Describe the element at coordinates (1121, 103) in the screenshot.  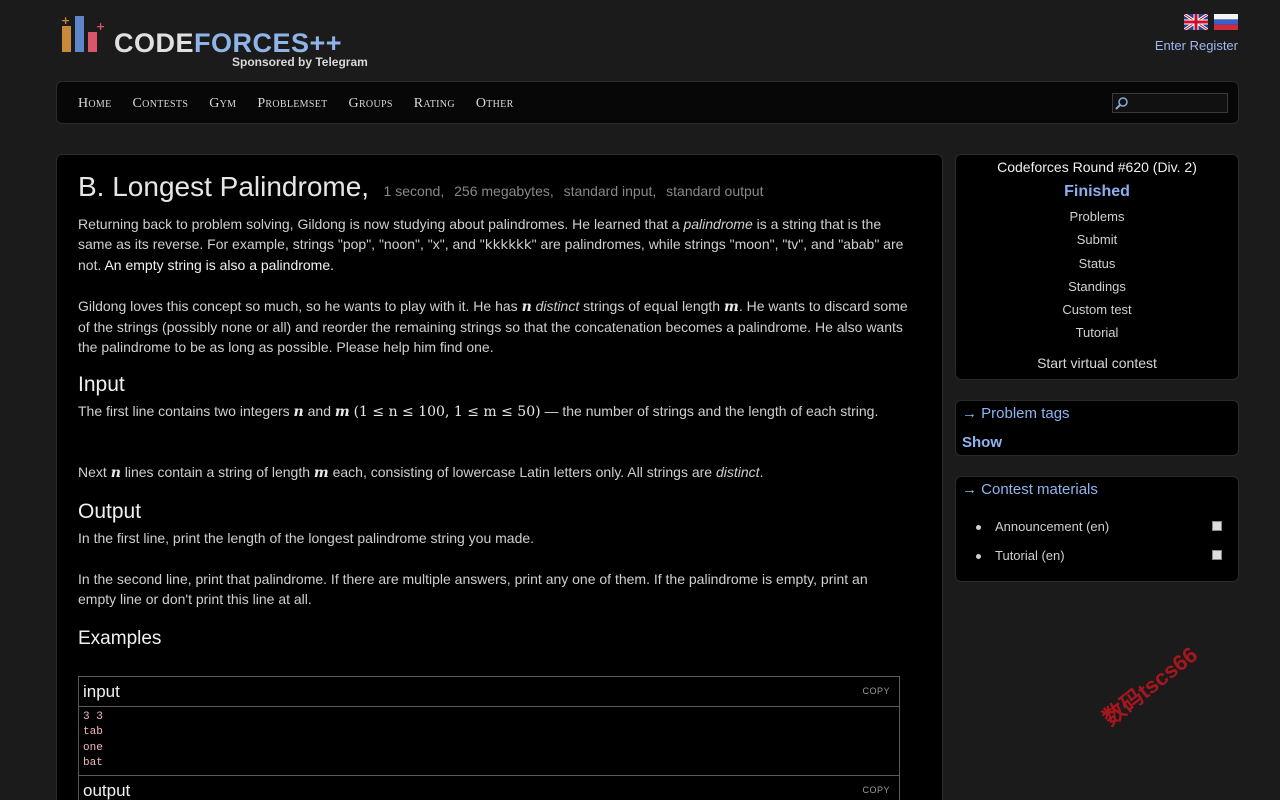
I see `search-icon` at that location.